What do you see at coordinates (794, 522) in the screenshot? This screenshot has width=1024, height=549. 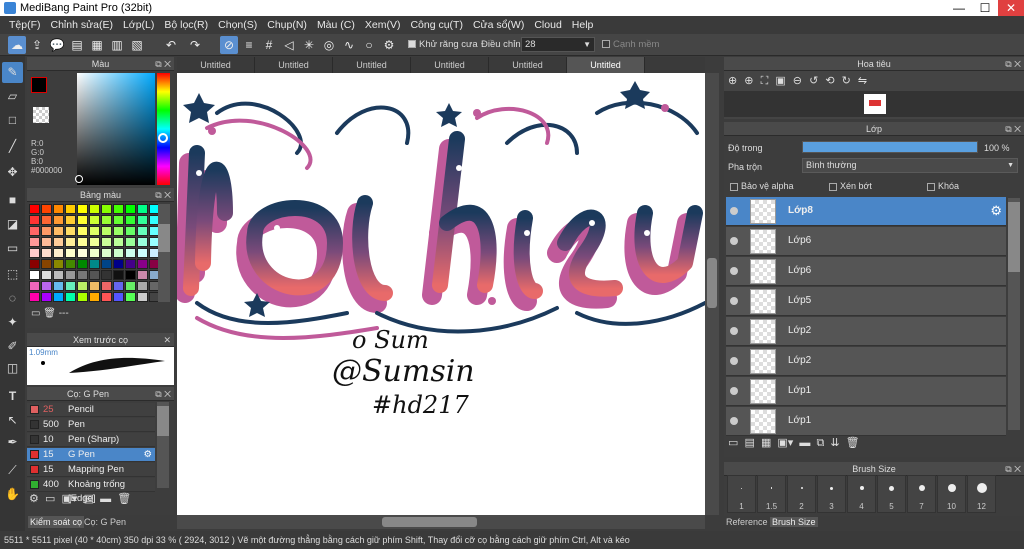 I see `tab-brush-size: Brush Size` at bounding box center [794, 522].